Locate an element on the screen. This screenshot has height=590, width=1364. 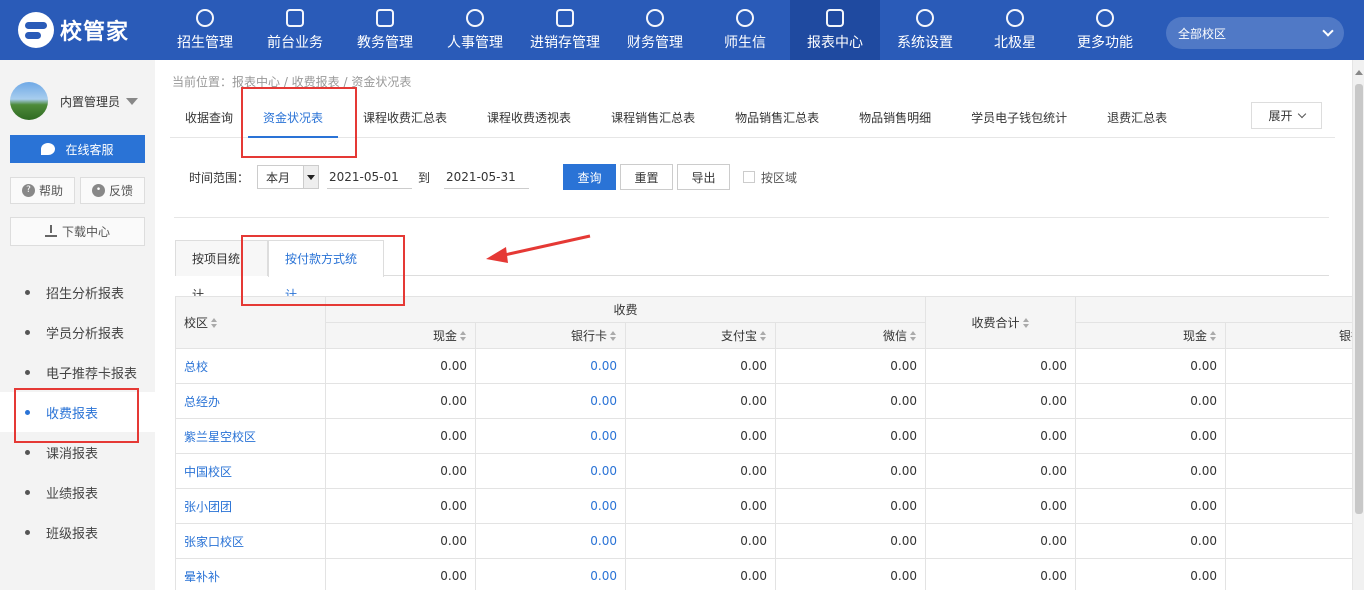
fee-total-header: 收费合计 is located at coordinates (1001, 322).